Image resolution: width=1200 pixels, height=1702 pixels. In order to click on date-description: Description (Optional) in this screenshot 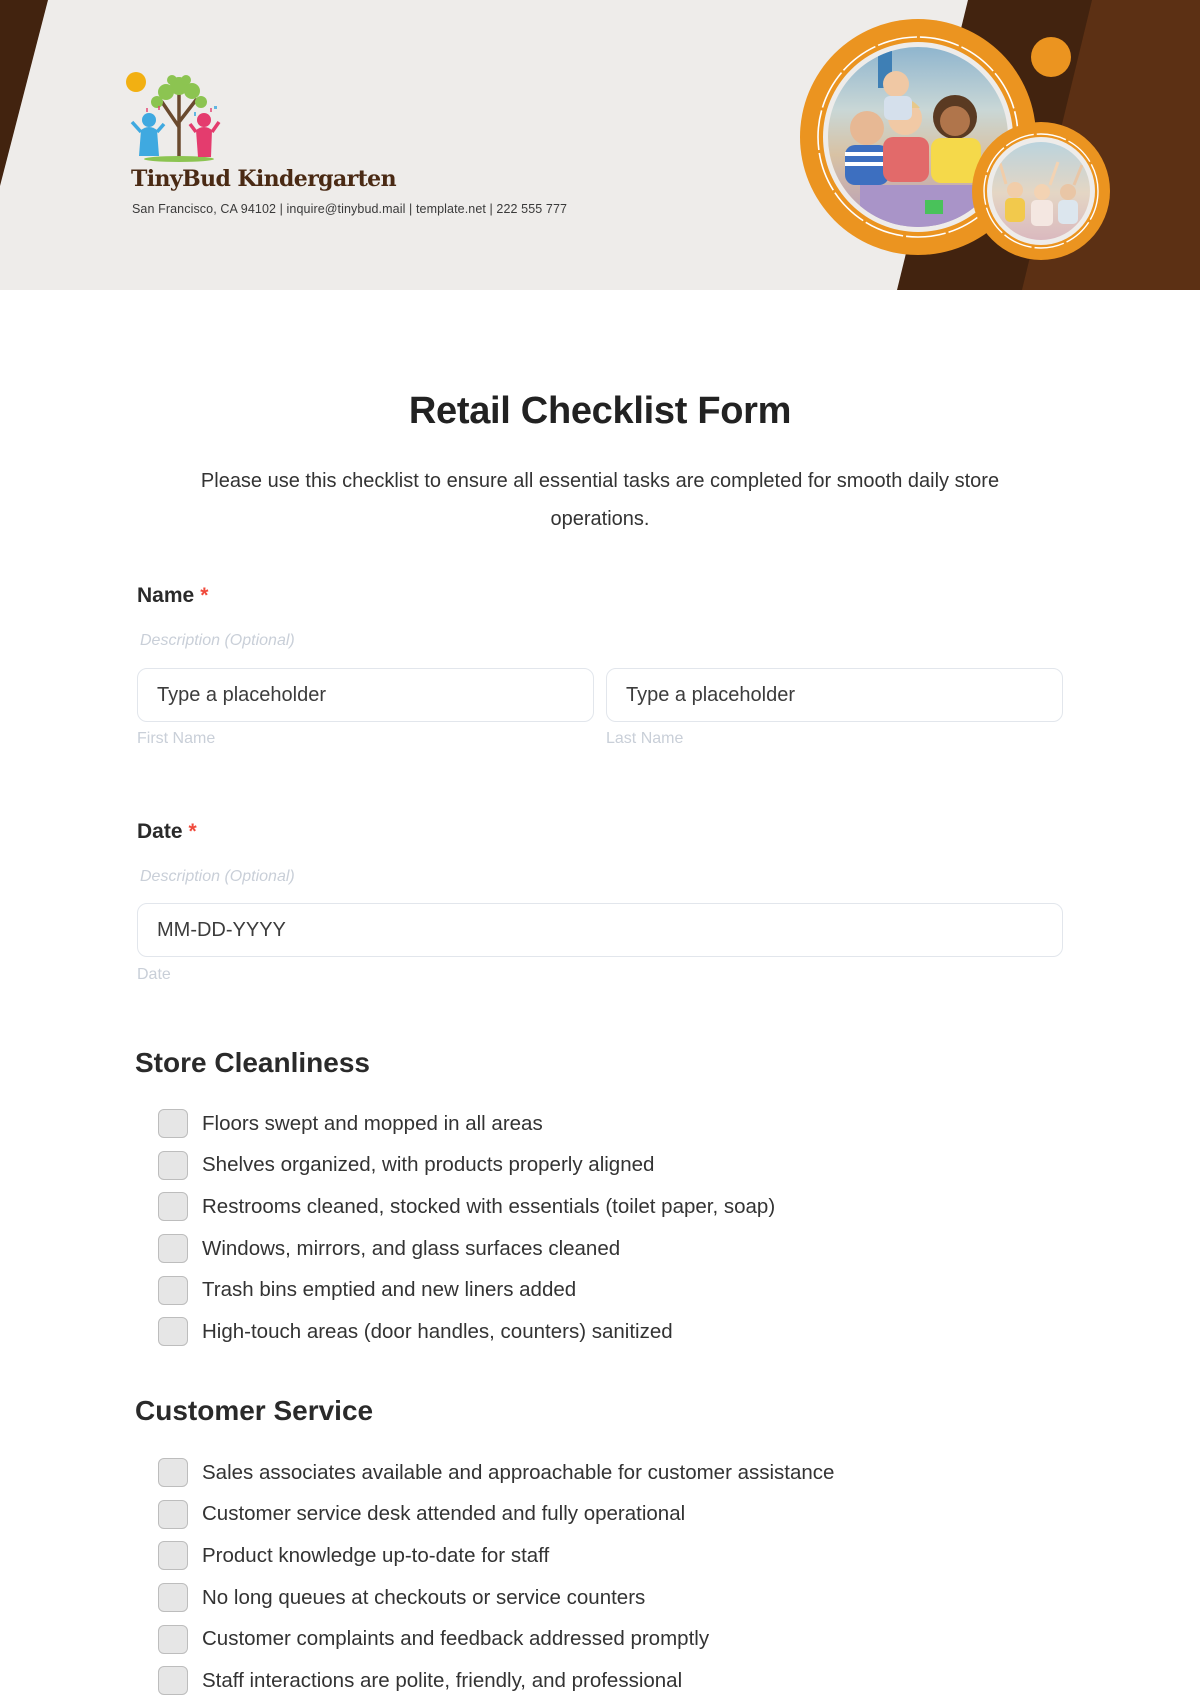, I will do `click(217, 876)`.